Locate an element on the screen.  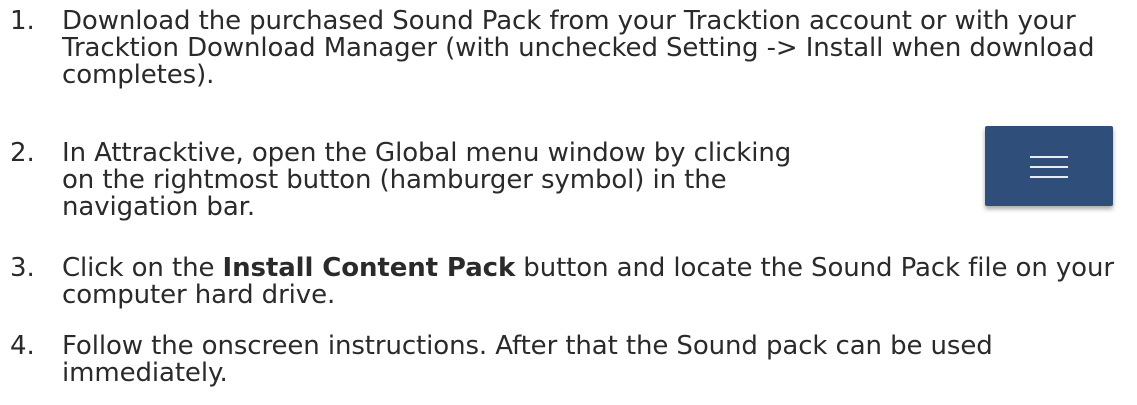
step-text-before: Click on the is located at coordinates (142, 268).